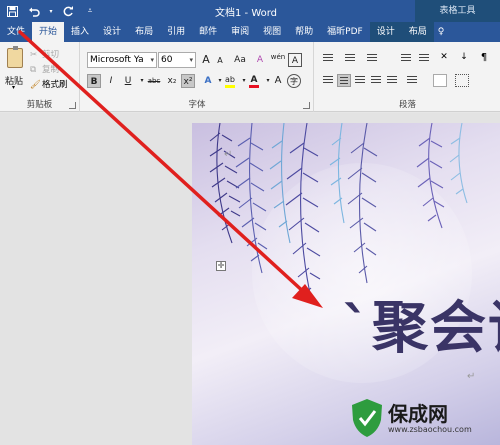 Image resolution: width=500 pixels, height=445 pixels. I want to click on font-color-button: A, so click(254, 80).